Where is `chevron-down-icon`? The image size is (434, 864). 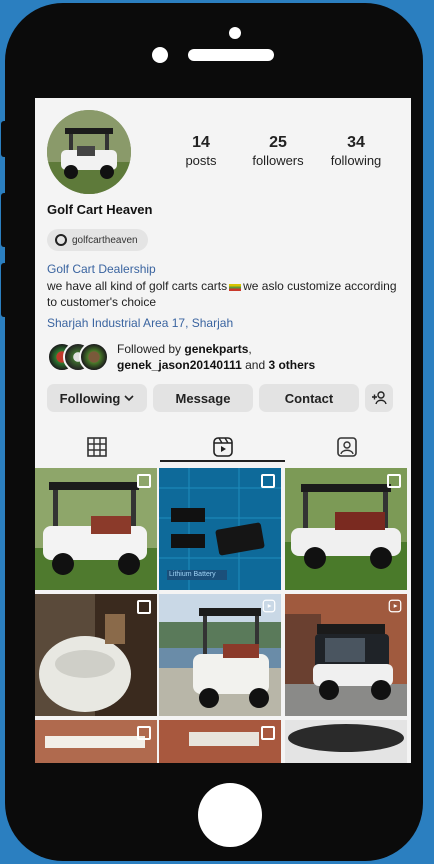
chevron-down-icon is located at coordinates (129, 398).